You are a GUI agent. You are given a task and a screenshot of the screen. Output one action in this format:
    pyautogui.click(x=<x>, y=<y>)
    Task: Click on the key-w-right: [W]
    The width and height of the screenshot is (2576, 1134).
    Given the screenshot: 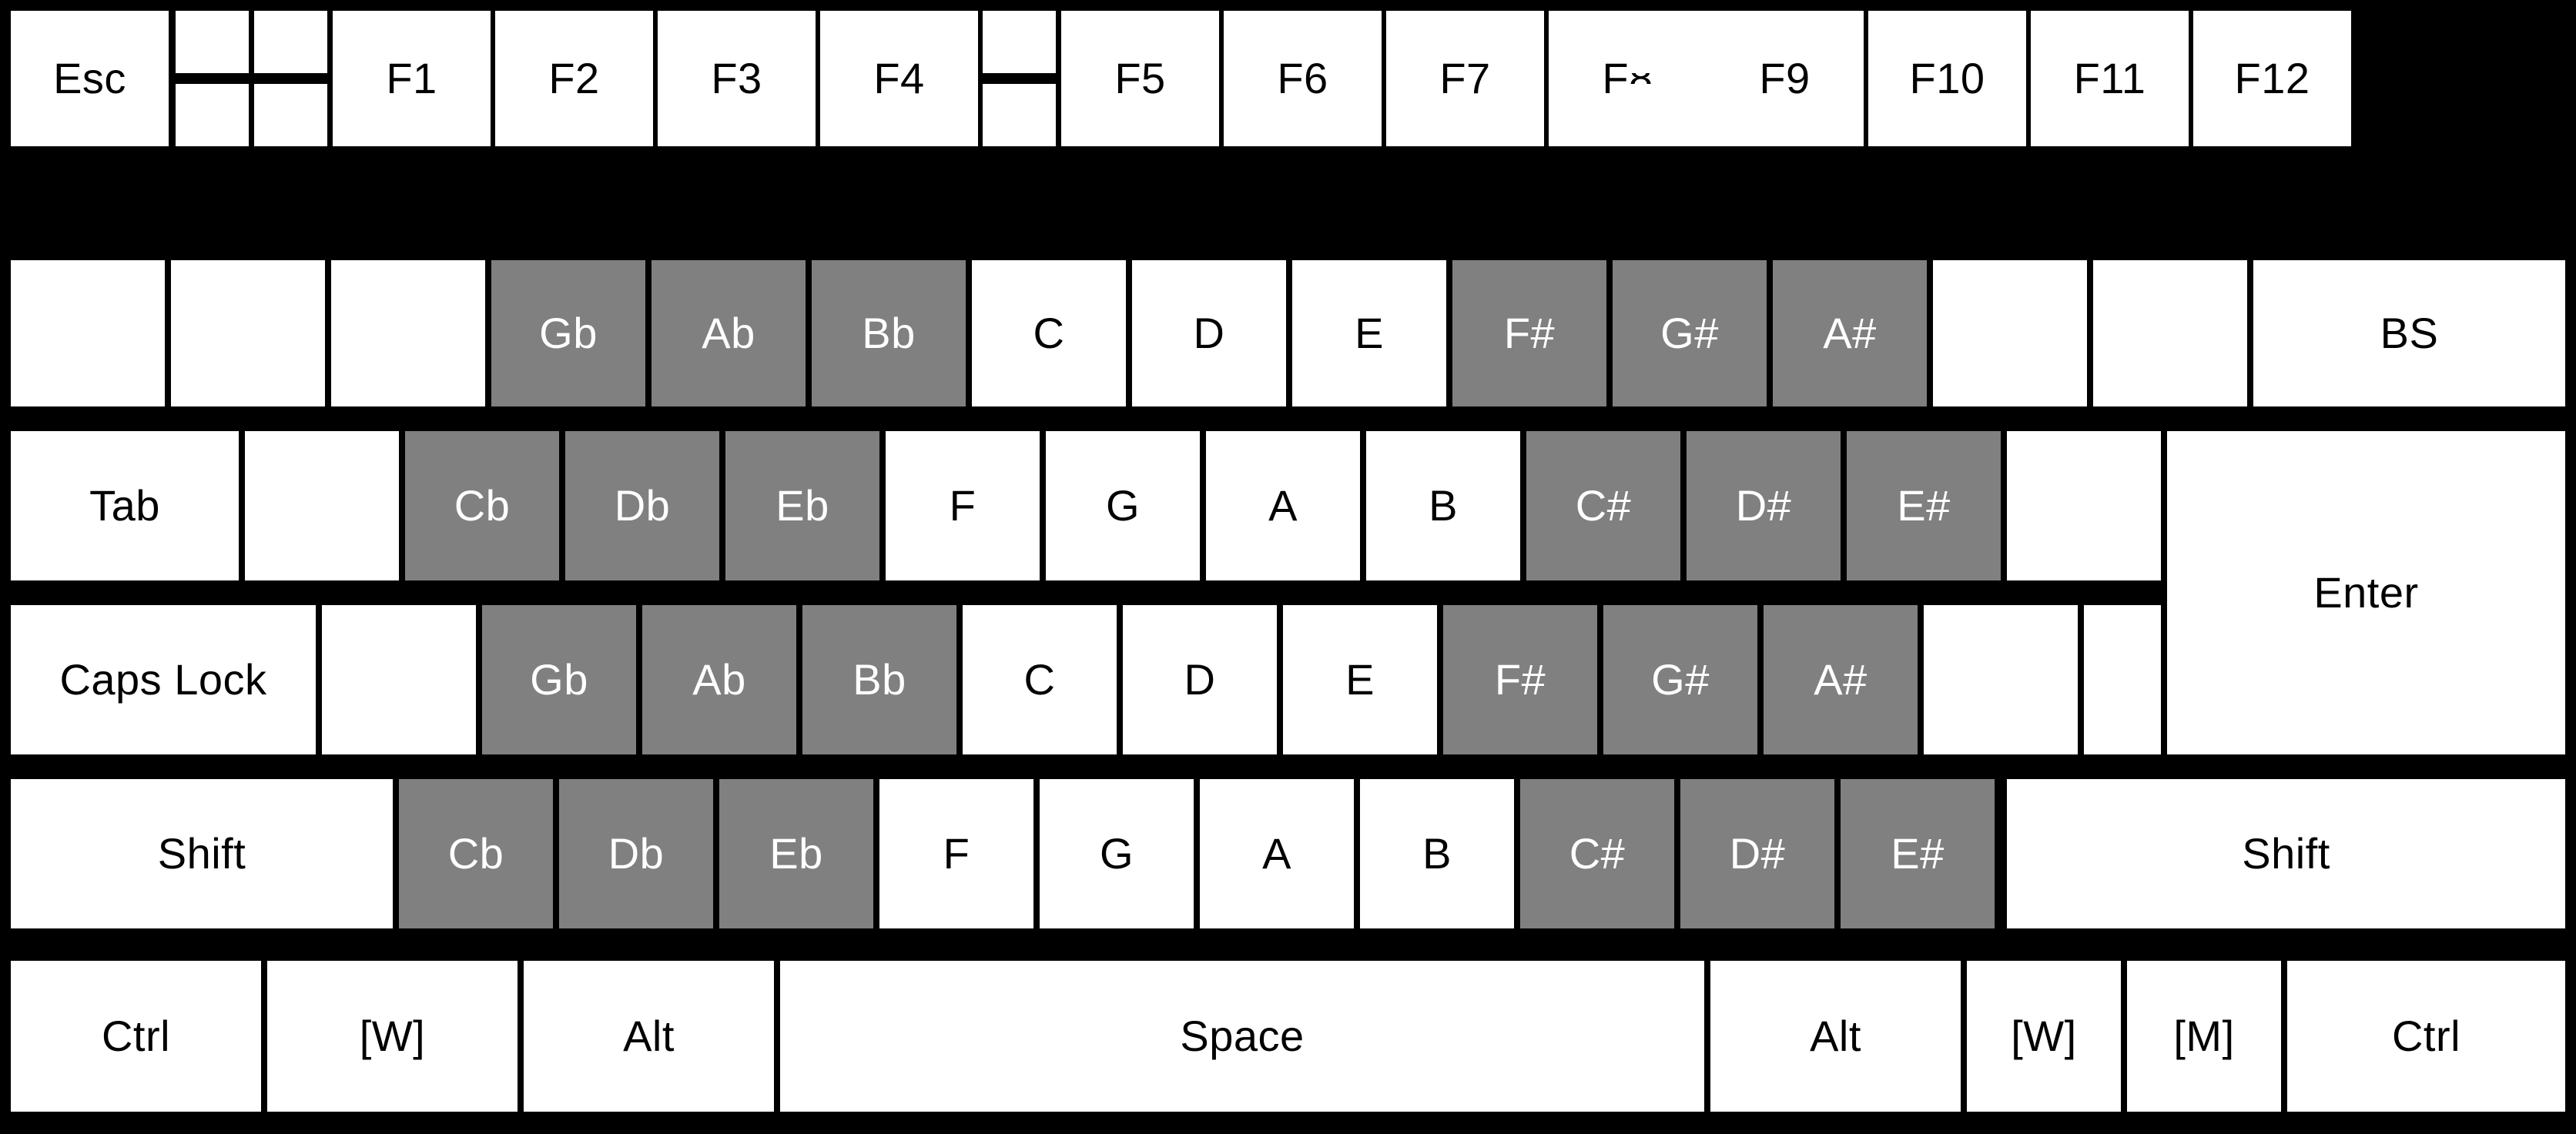 What is the action you would take?
    pyautogui.click(x=2044, y=1036)
    